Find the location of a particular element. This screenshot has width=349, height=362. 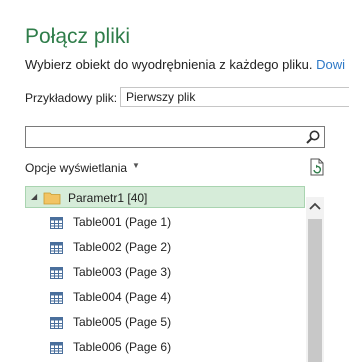

chevron-down-icon: ▼ is located at coordinates (136, 165).